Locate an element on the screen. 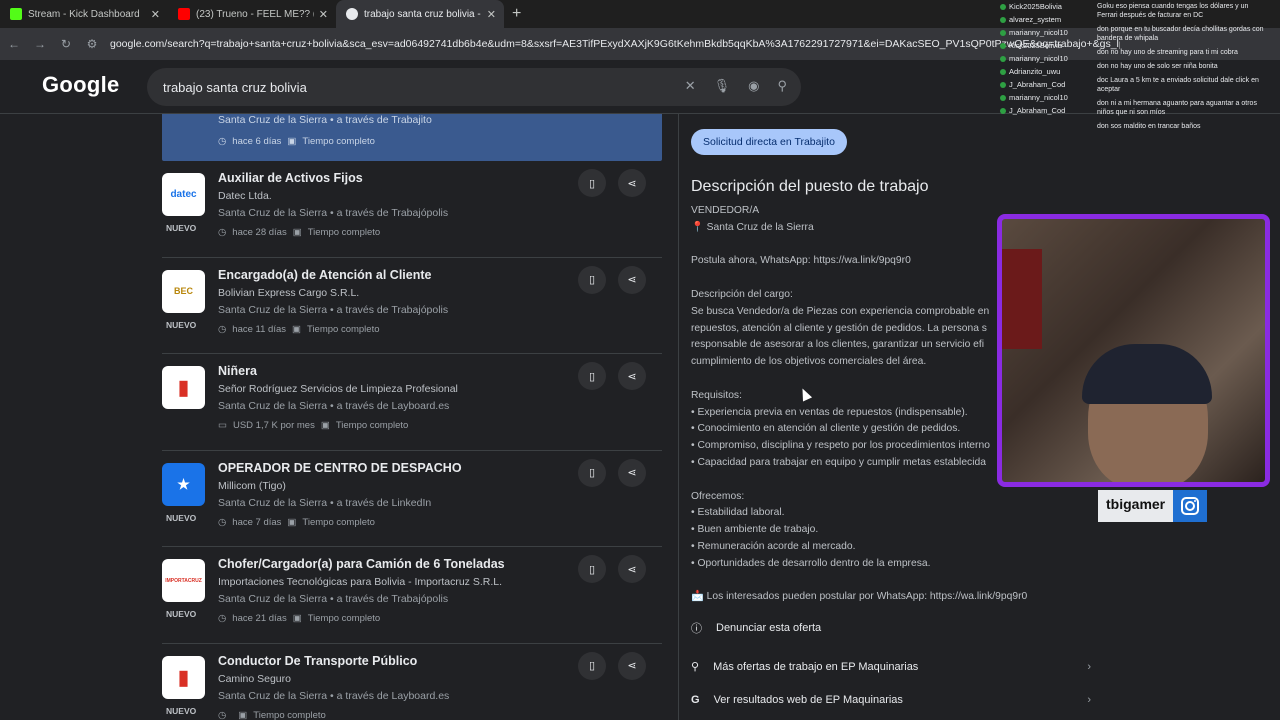  google-logo: Google is located at coordinates (81, 85).